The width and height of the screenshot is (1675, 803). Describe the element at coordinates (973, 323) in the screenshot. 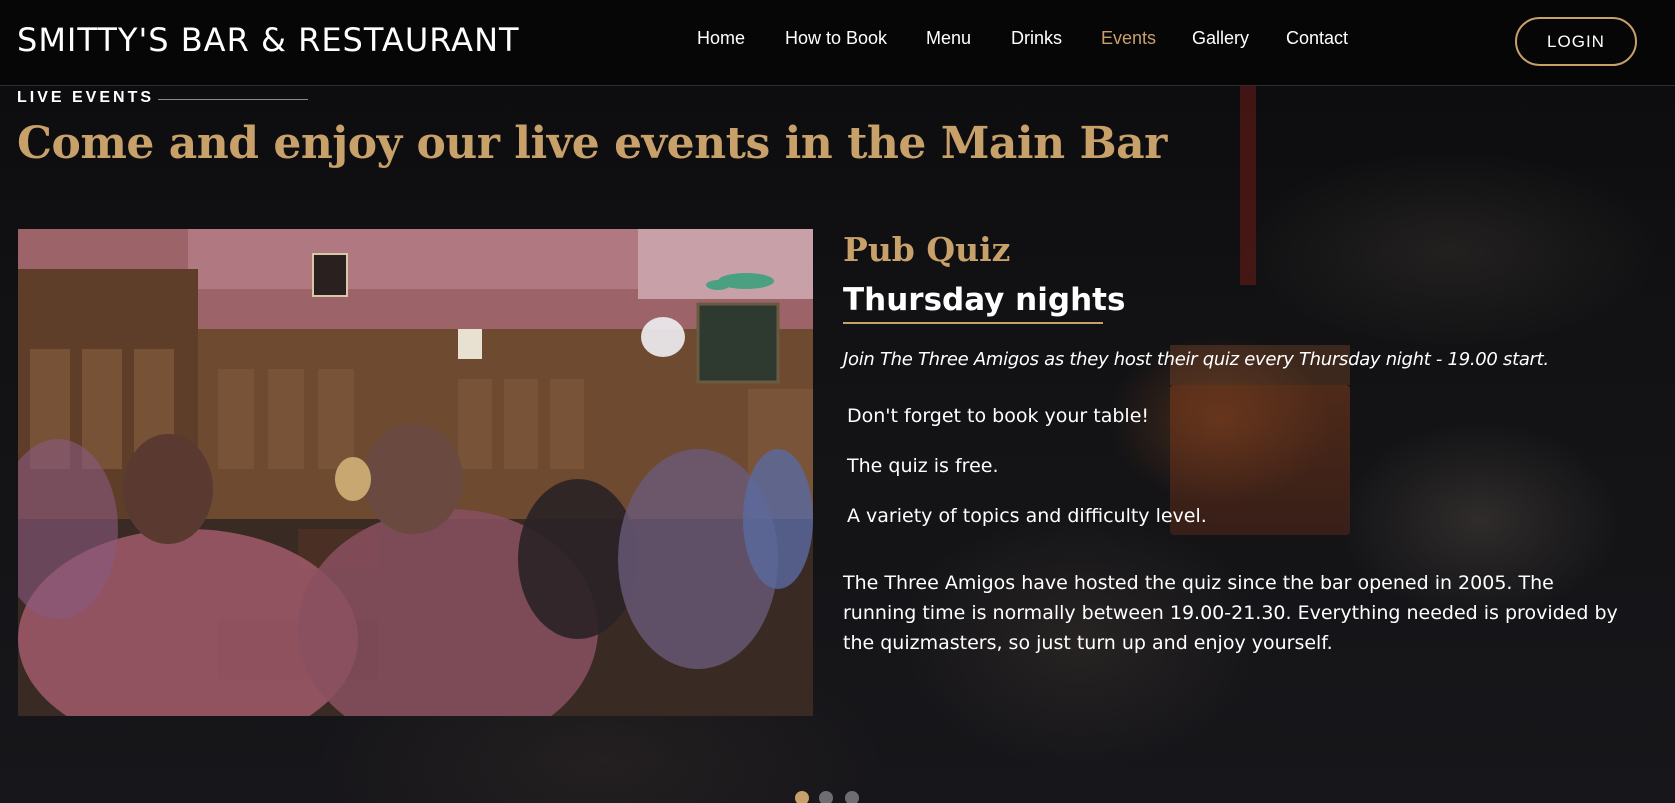

I see `schedule-underline` at that location.